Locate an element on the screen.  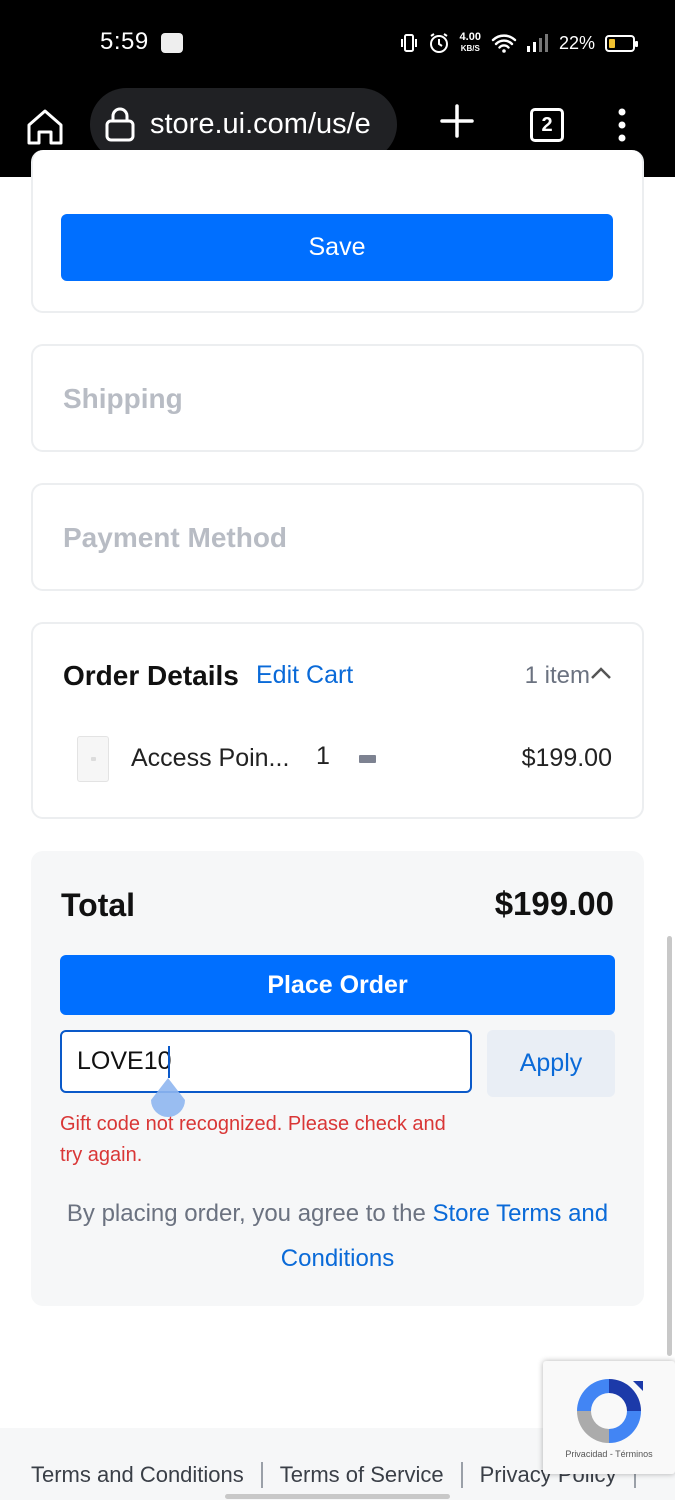
apply-button: Apply is located at coordinates (551, 1063).